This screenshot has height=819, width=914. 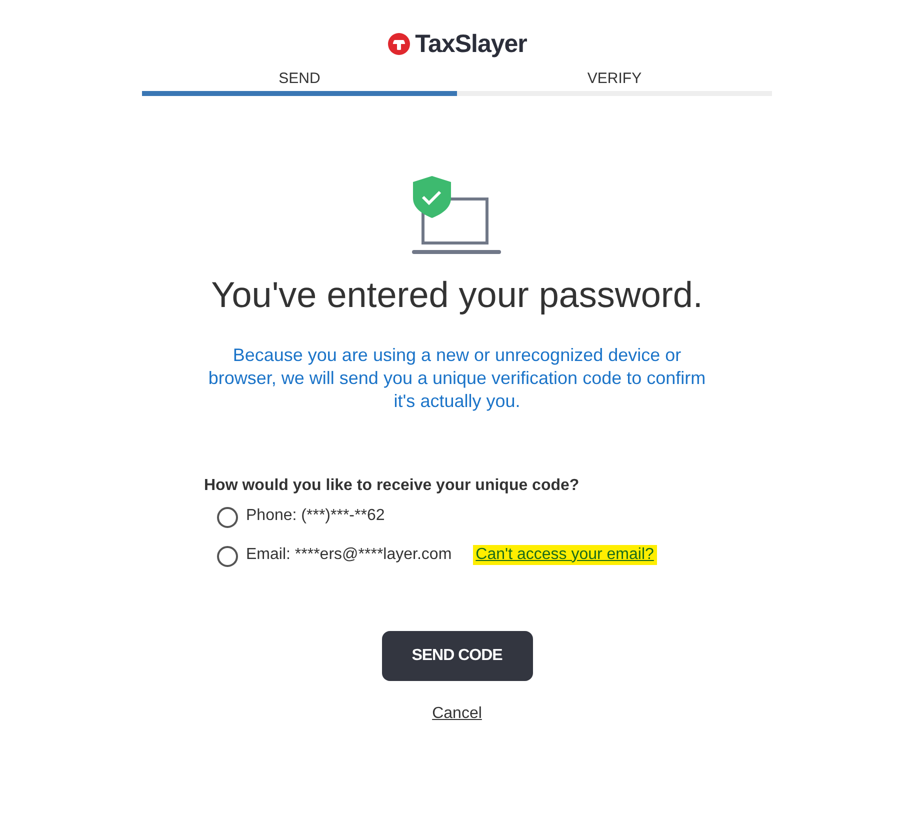 I want to click on help-link: Can't access your email?, so click(x=564, y=554).